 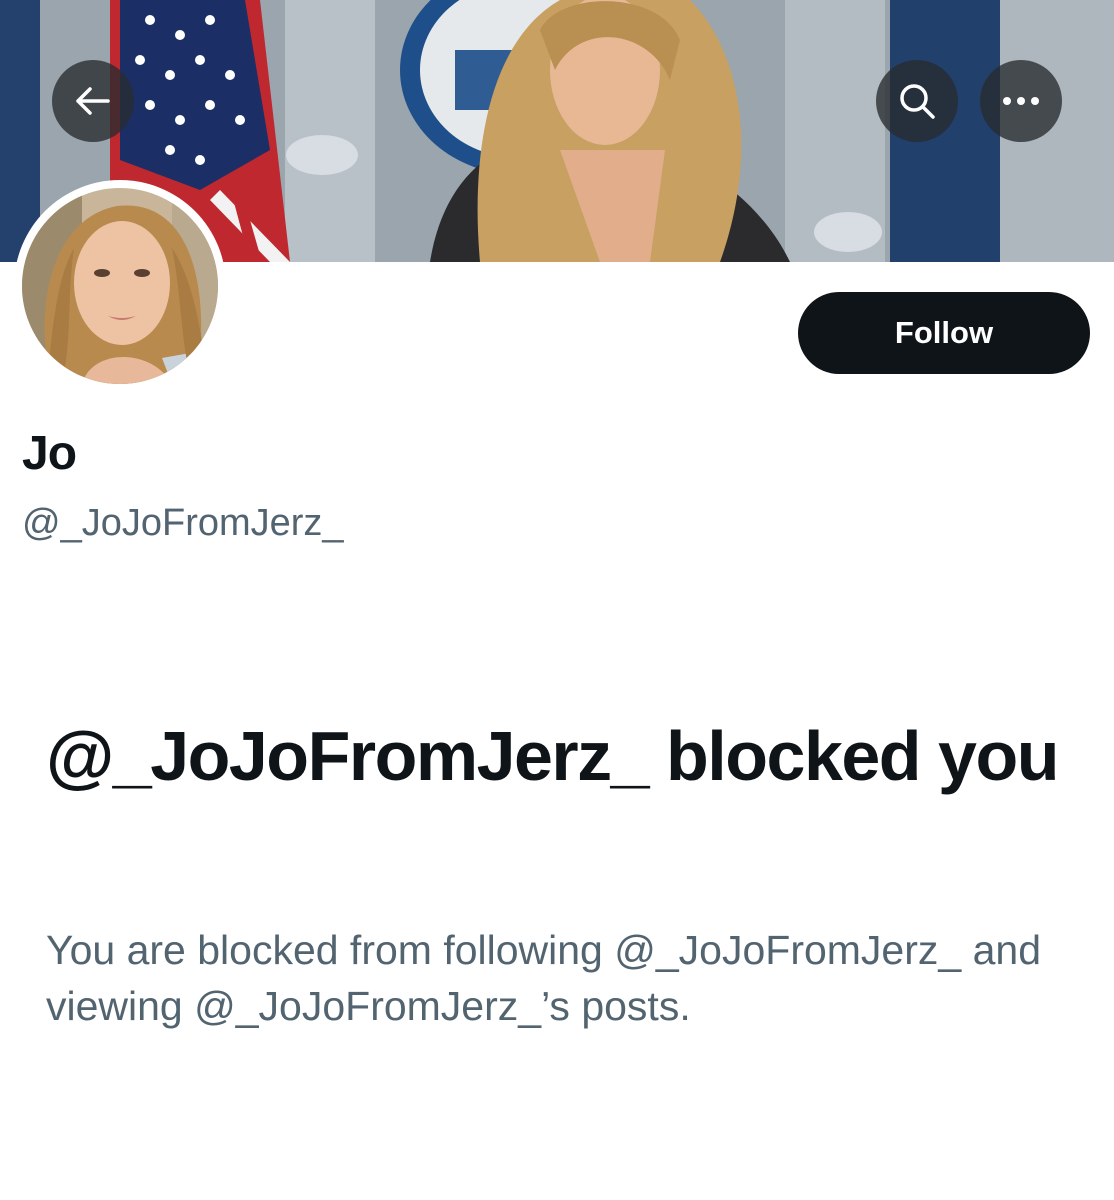 I want to click on search-button, so click(x=917, y=101).